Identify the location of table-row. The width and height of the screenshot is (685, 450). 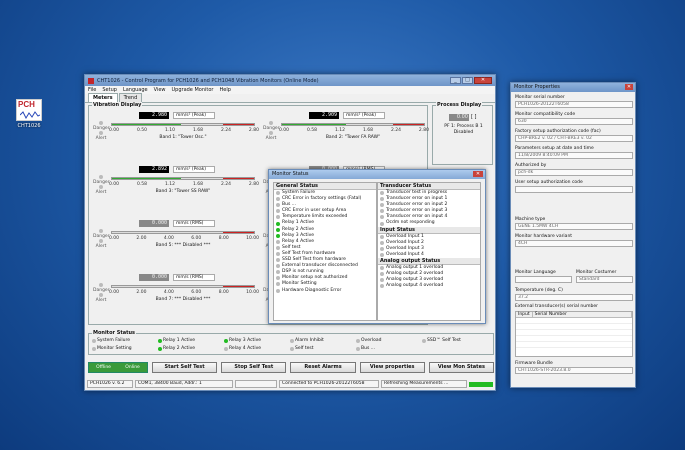
(574, 345).